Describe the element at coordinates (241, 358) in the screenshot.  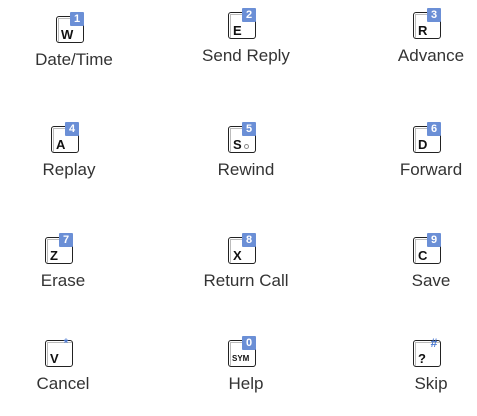
I see `key-letter: SYM` at that location.